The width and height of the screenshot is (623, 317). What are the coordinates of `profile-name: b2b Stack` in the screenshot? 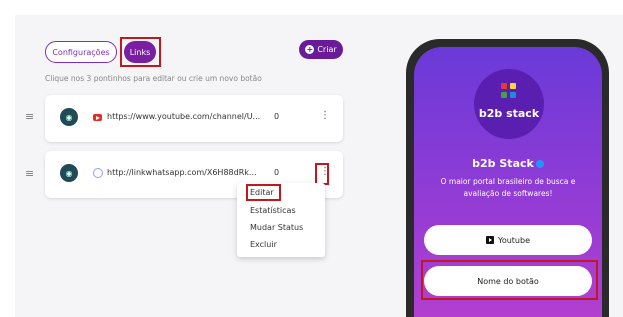 It's located at (508, 163).